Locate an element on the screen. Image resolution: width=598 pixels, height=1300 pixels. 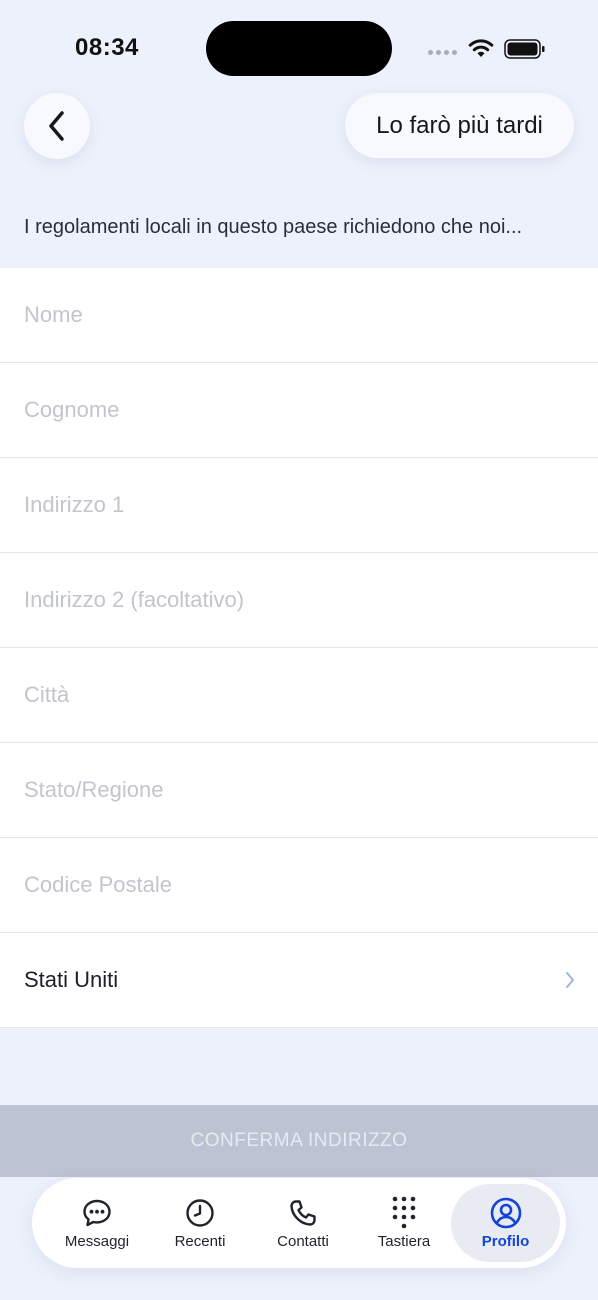
do-it-later-button: Lo farò più tardi is located at coordinates (459, 125).